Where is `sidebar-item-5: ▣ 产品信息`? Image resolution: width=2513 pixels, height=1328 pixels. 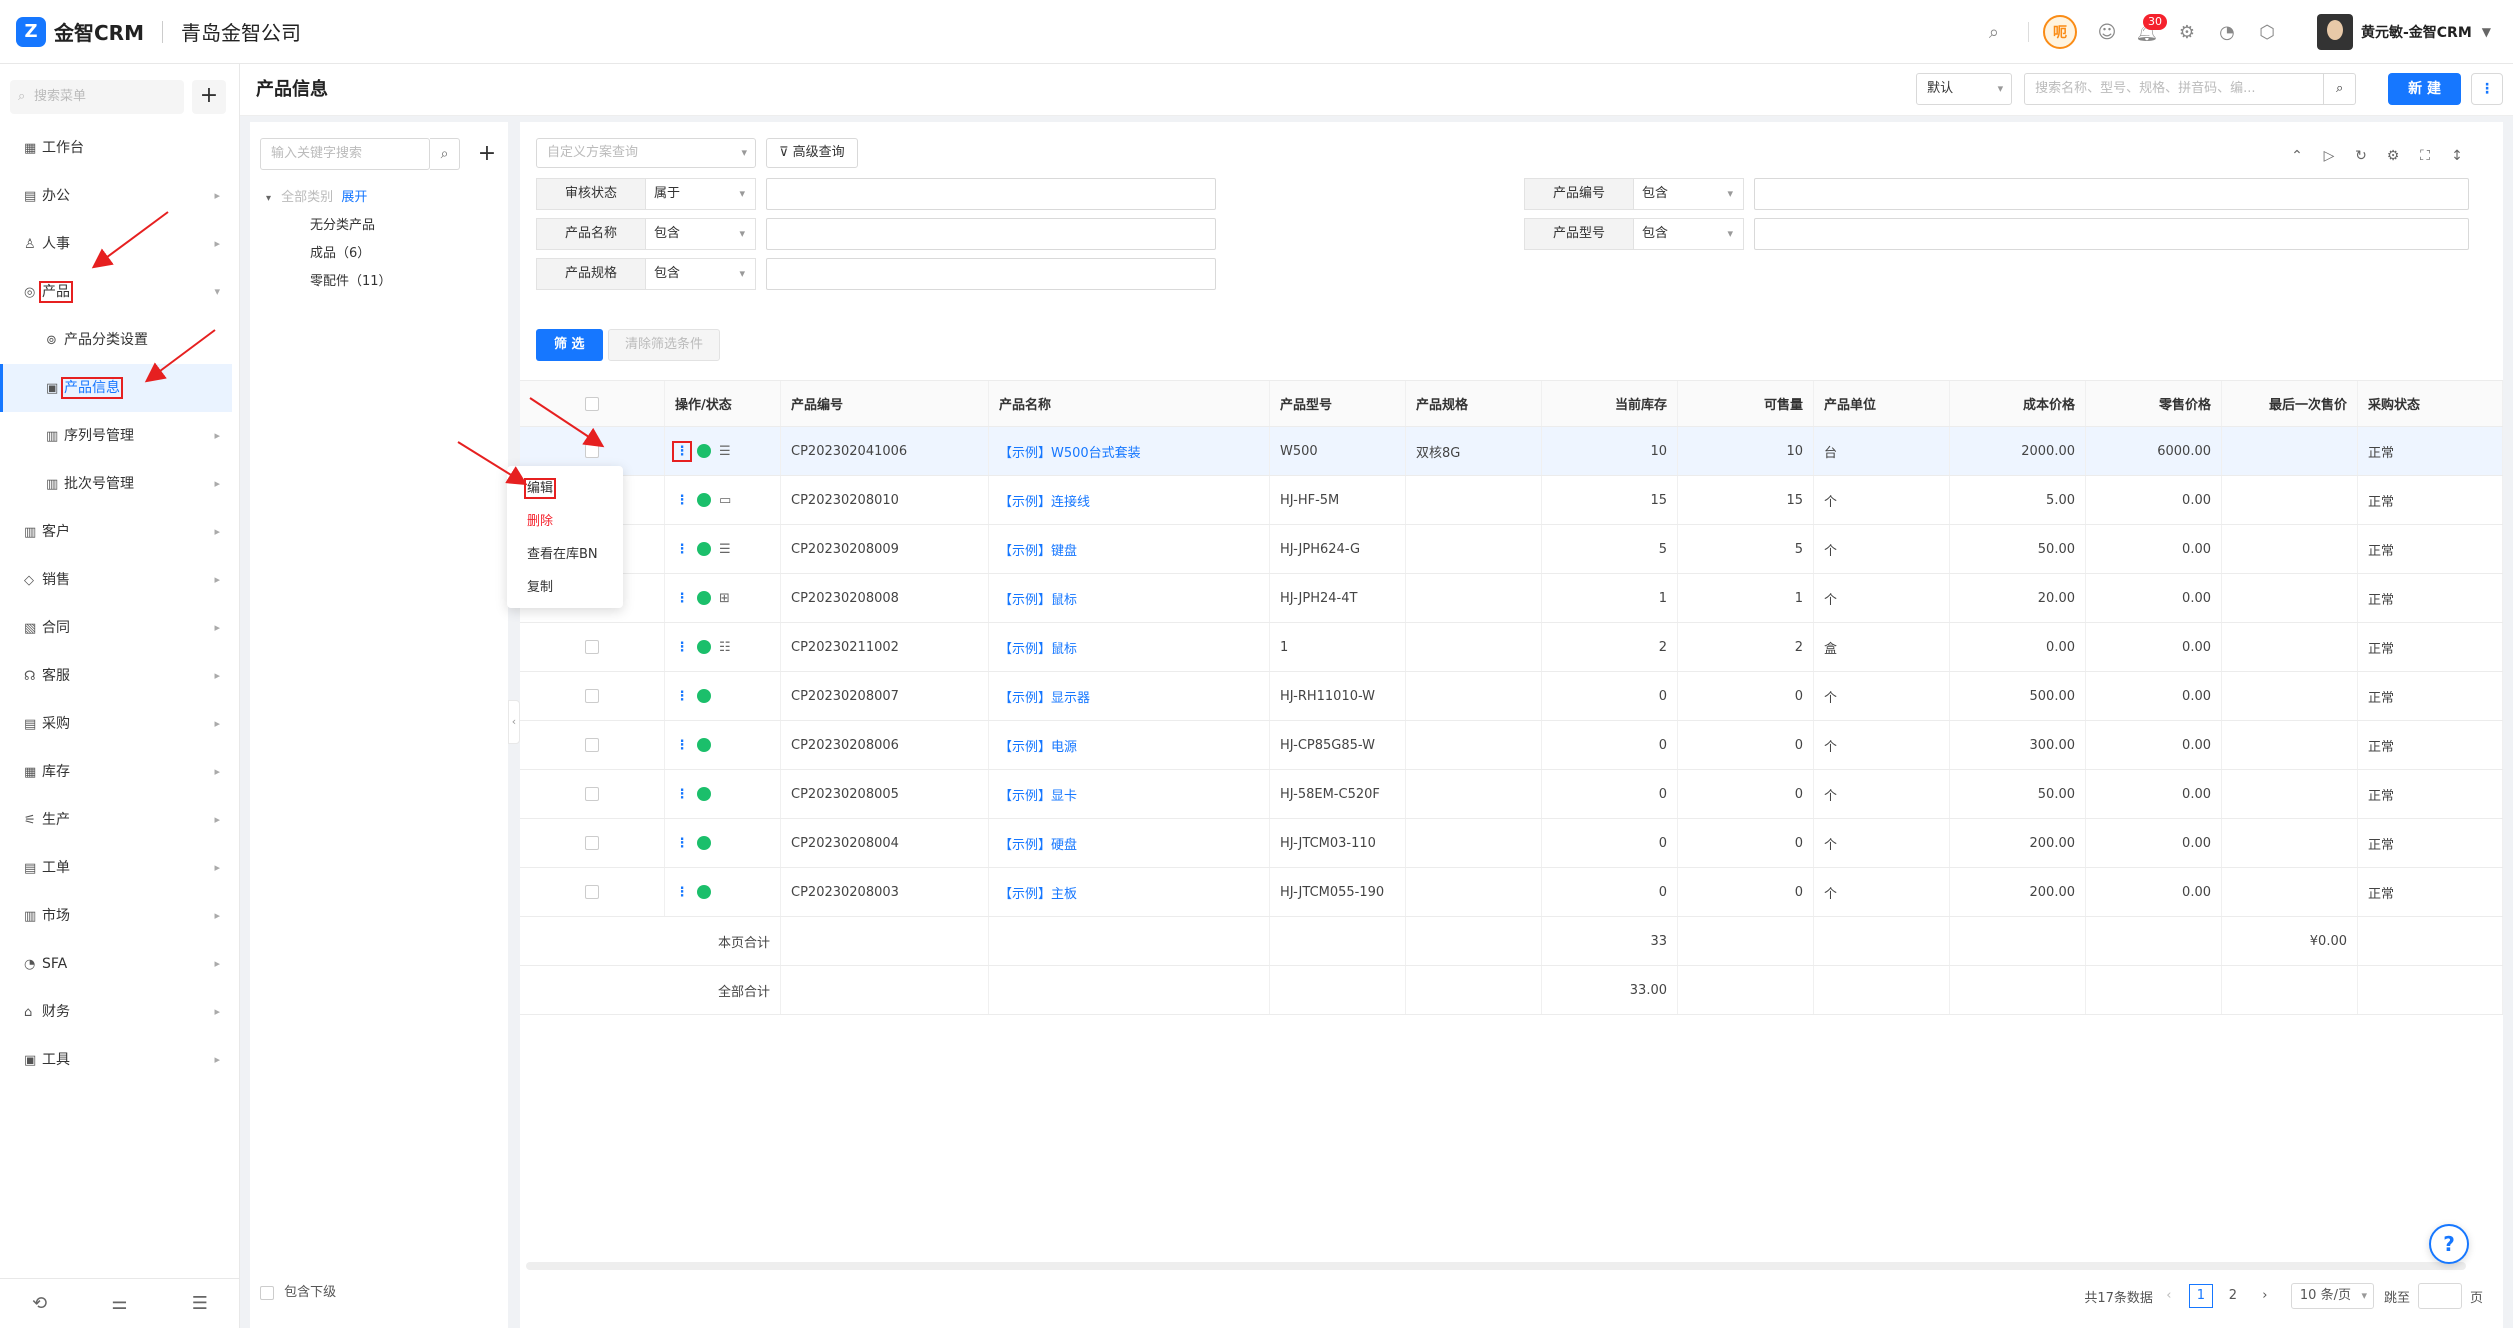 sidebar-item-5: ▣ 产品信息 is located at coordinates (116, 388).